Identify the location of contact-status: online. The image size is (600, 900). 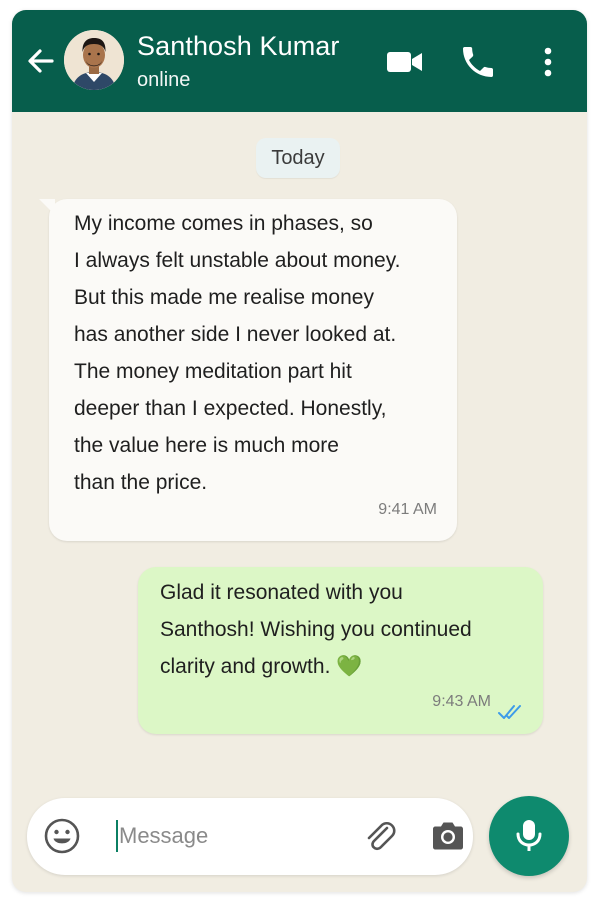
(164, 80).